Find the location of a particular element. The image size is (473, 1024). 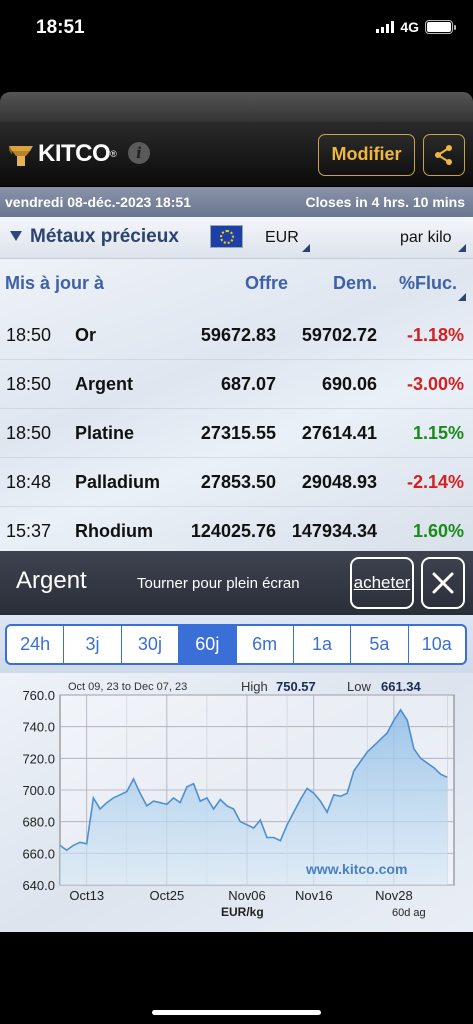

disclosure-triangle-icon is located at coordinates (16, 236).